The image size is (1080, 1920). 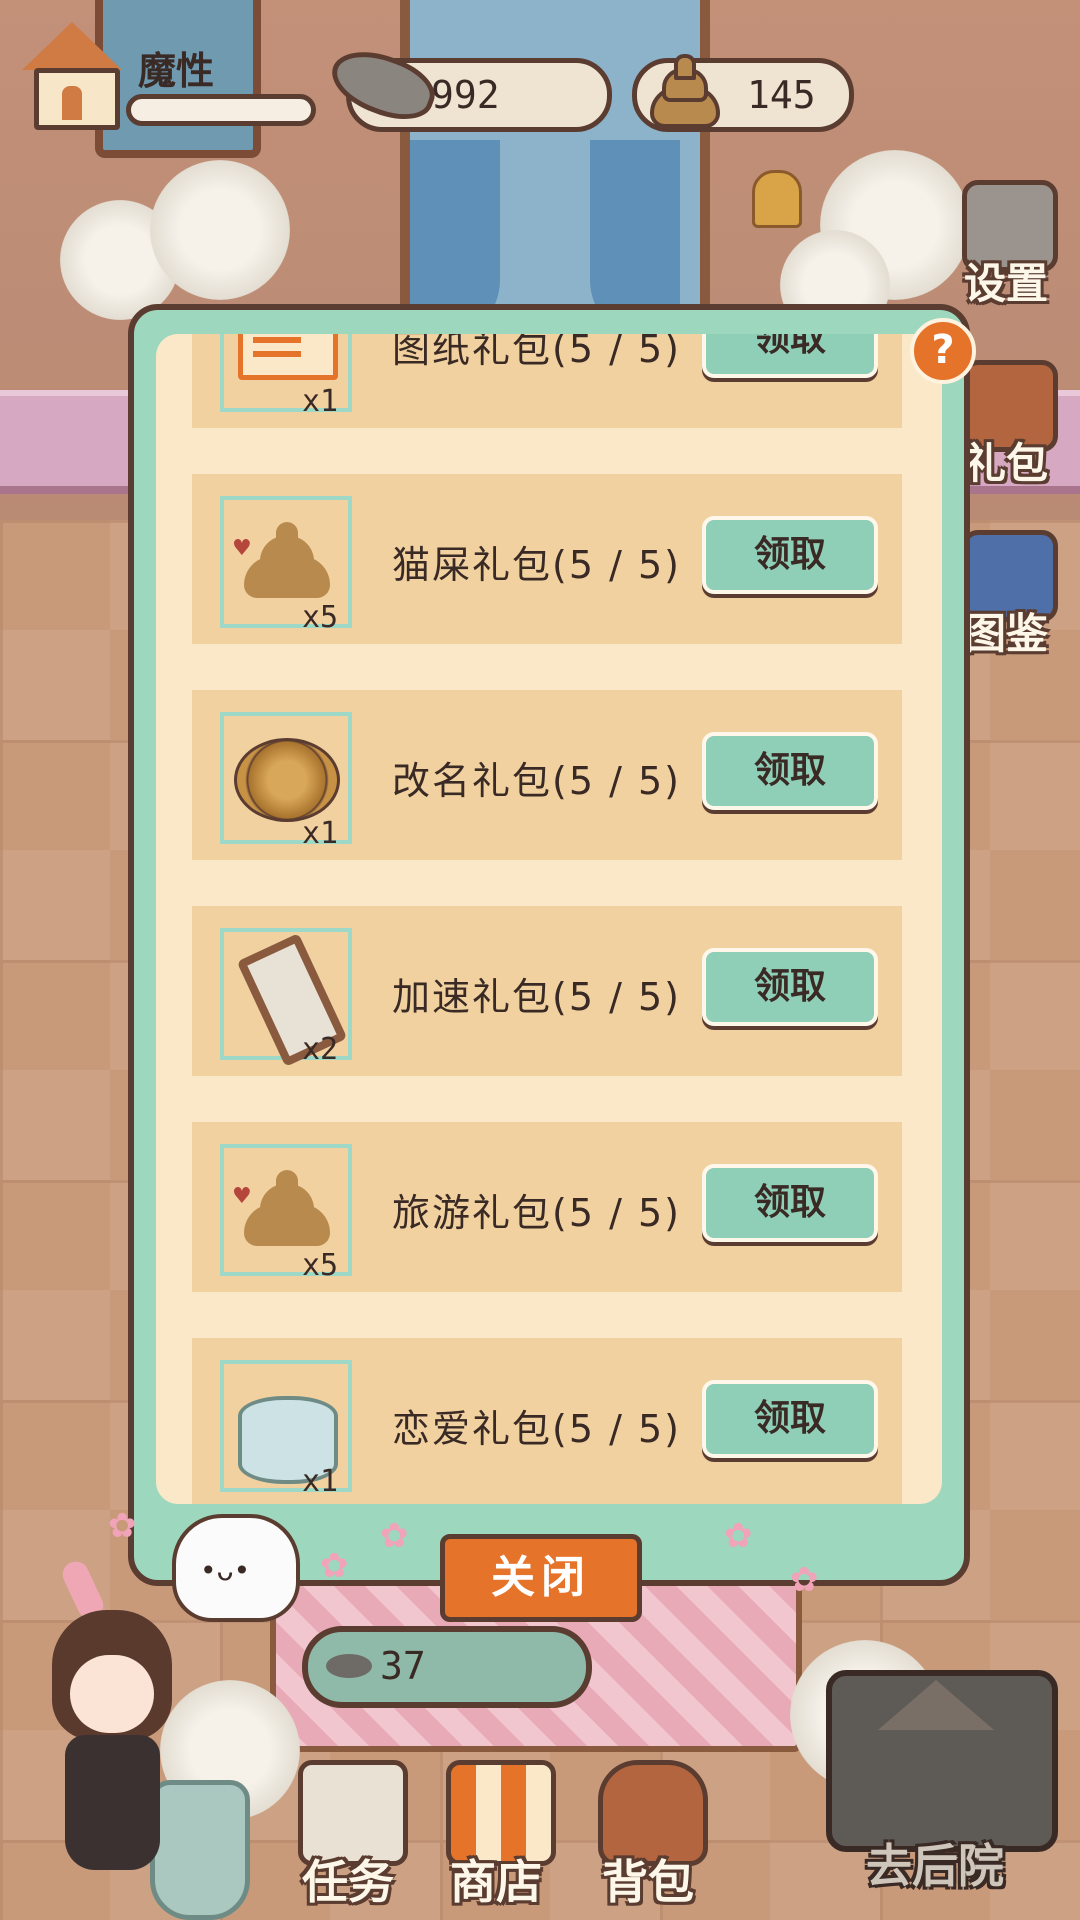 What do you see at coordinates (935, 1785) in the screenshot?
I see `backyard-button: 去后院` at bounding box center [935, 1785].